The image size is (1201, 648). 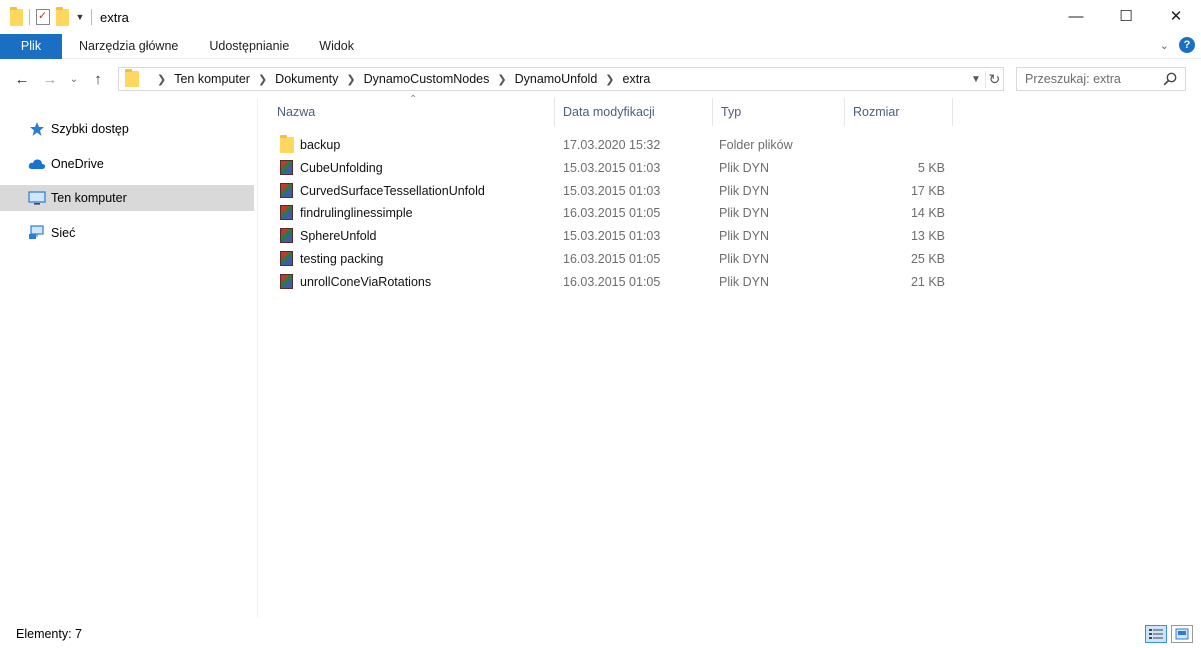 What do you see at coordinates (354, 281) in the screenshot?
I see `file-name-cell: unrollConeViaRotations` at bounding box center [354, 281].